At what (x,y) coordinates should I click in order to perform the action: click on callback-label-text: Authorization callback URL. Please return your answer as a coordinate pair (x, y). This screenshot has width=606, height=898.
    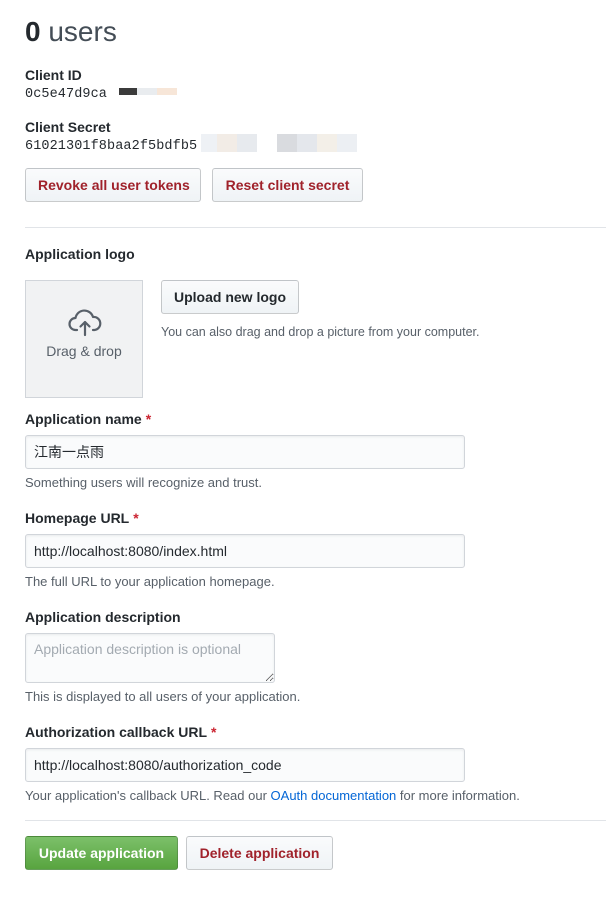
    Looking at the image, I should click on (116, 732).